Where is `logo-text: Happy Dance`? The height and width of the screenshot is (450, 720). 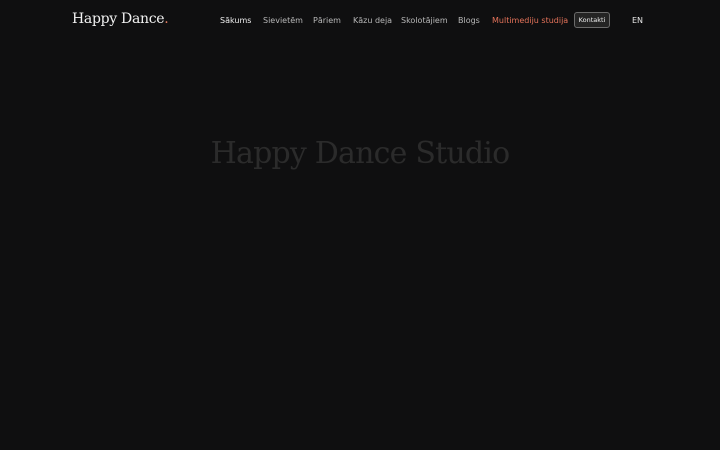
logo-text: Happy Dance is located at coordinates (118, 19).